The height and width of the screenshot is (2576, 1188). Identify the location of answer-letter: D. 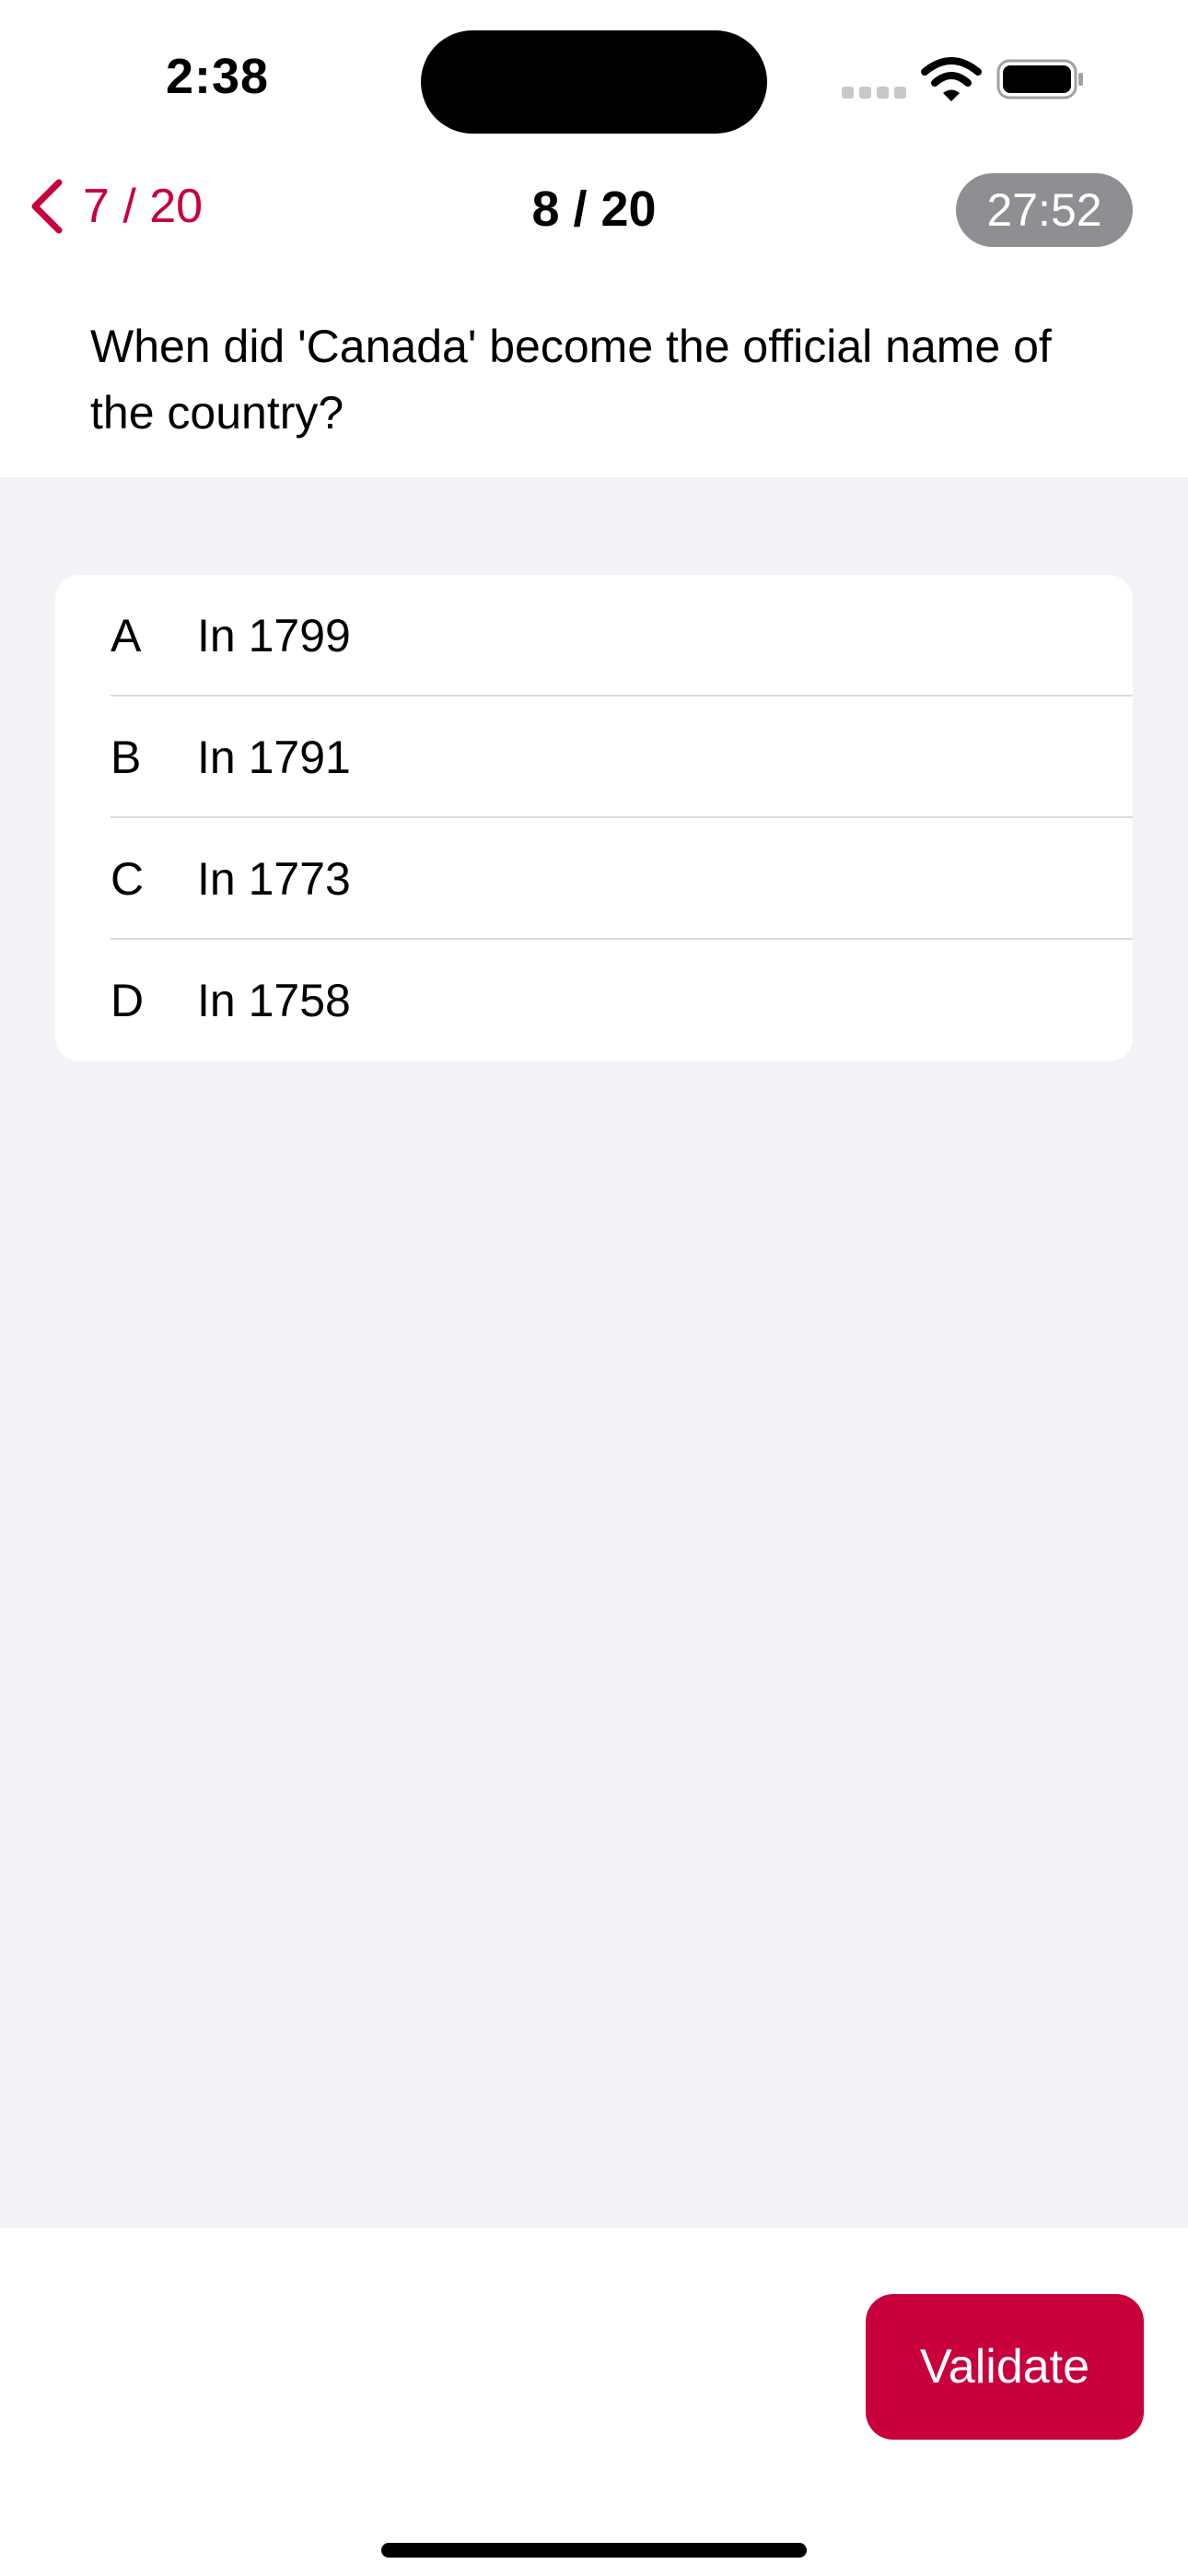
(128, 1000).